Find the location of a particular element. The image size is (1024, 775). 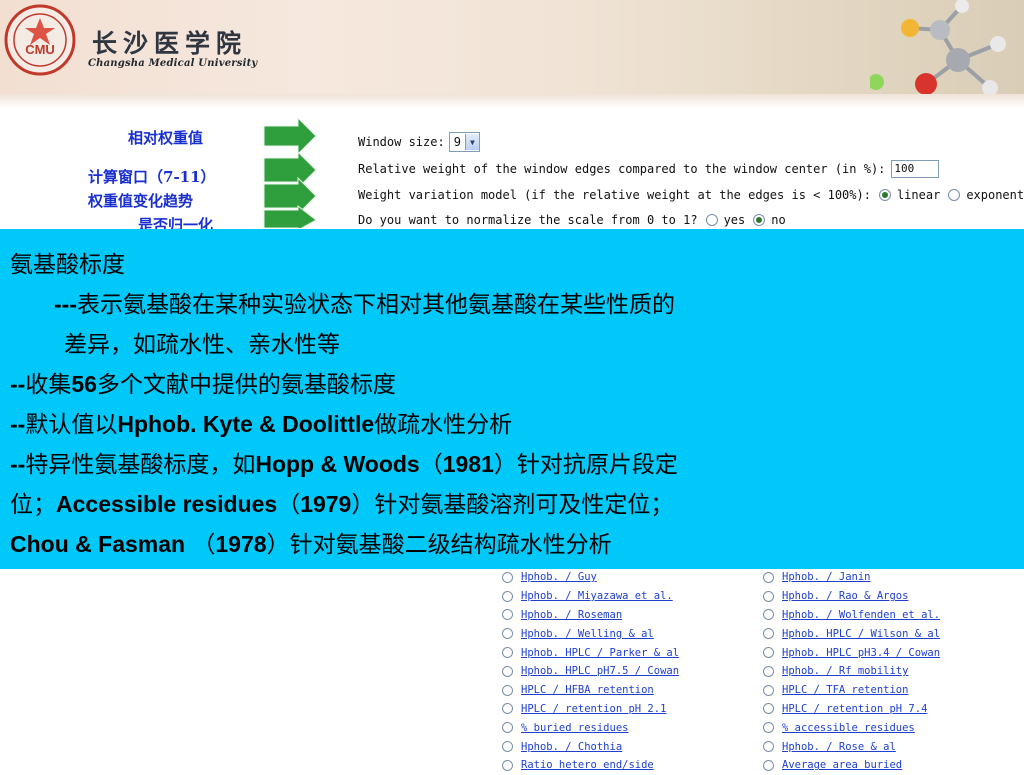

overlay-specific: --特异性氨基酸标度，如Hopp & Woods（1981）针对抗原片段定 is located at coordinates (344, 464).